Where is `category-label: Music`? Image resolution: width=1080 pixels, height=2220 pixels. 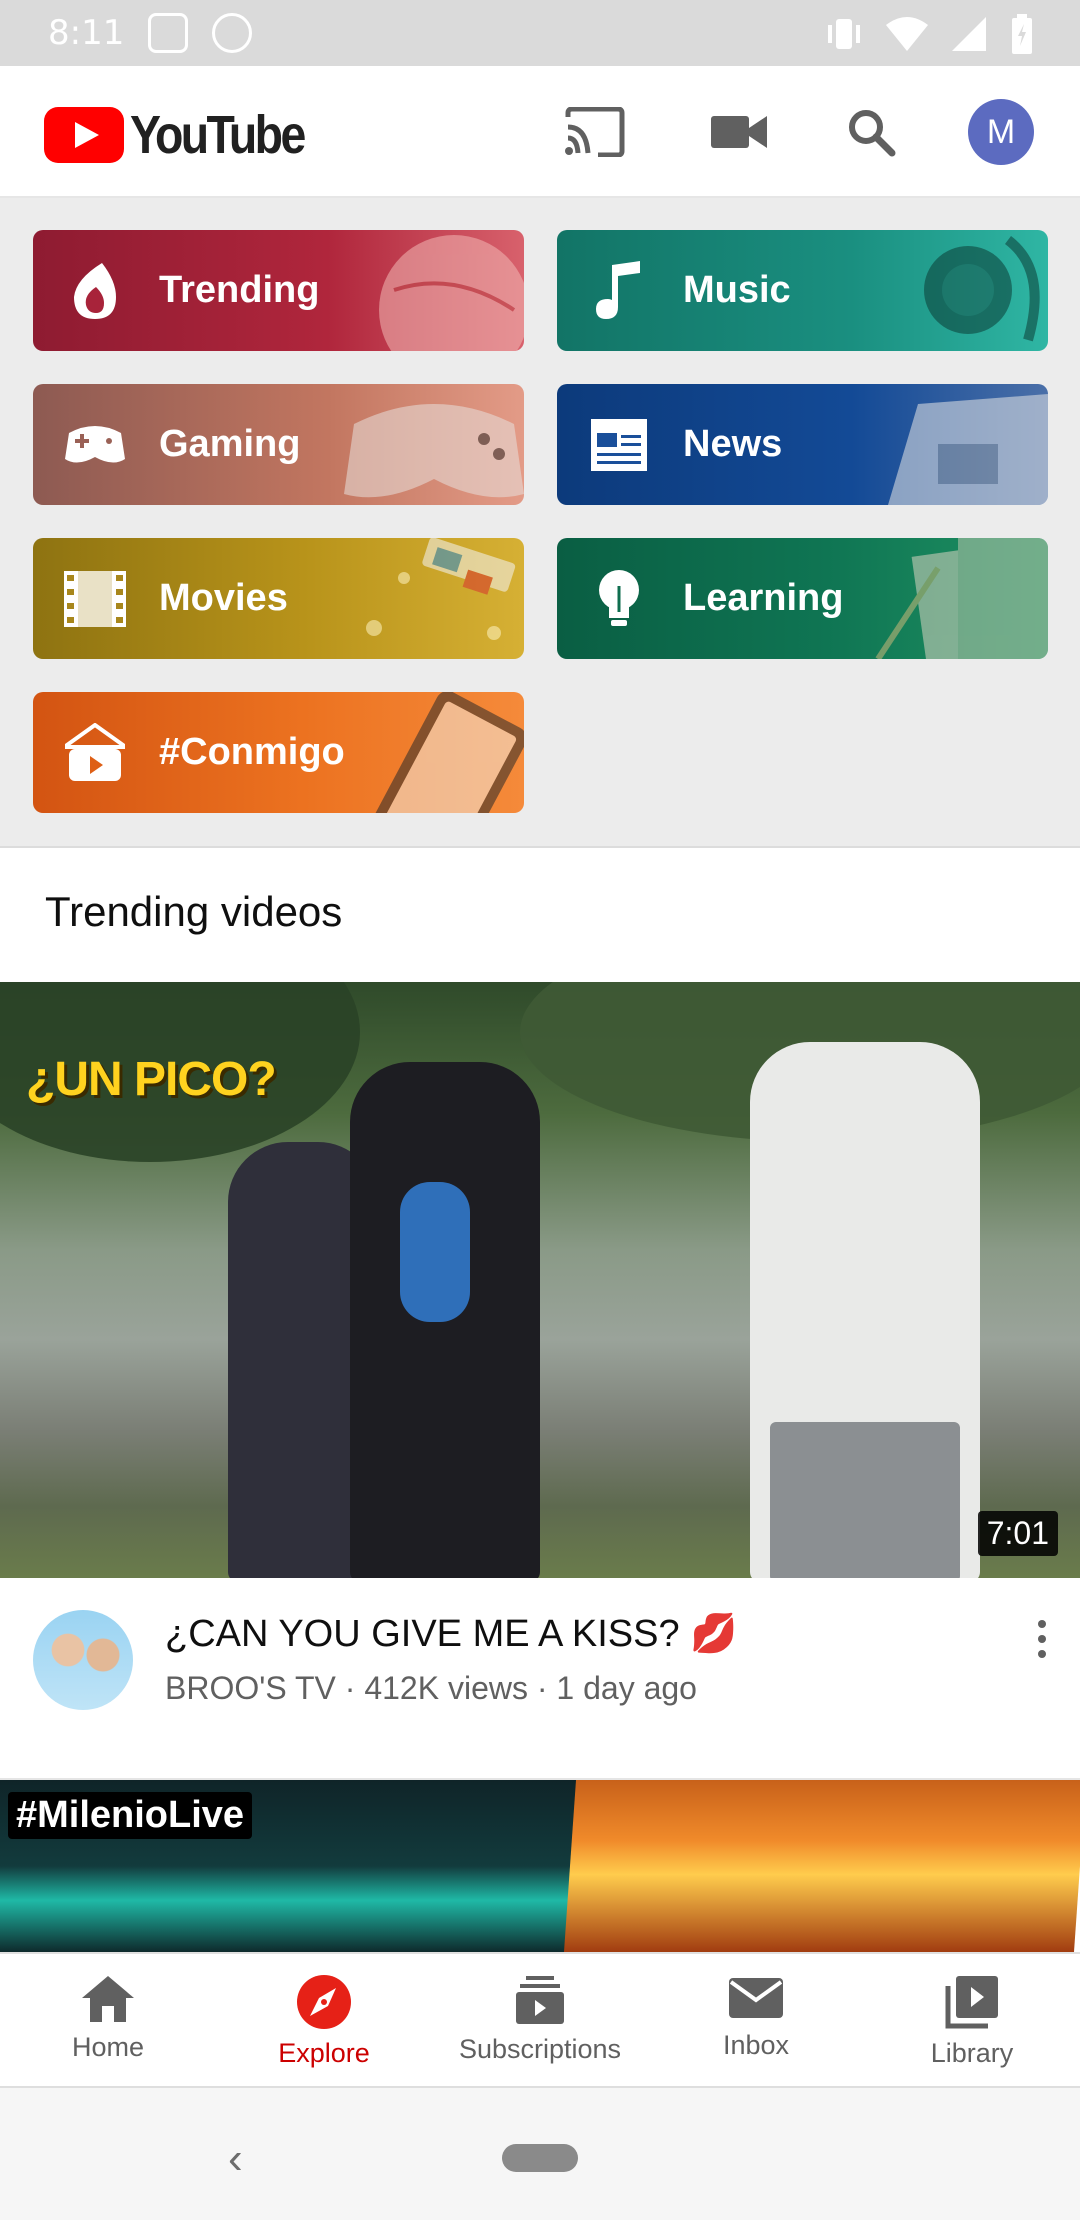 category-label: Music is located at coordinates (737, 290).